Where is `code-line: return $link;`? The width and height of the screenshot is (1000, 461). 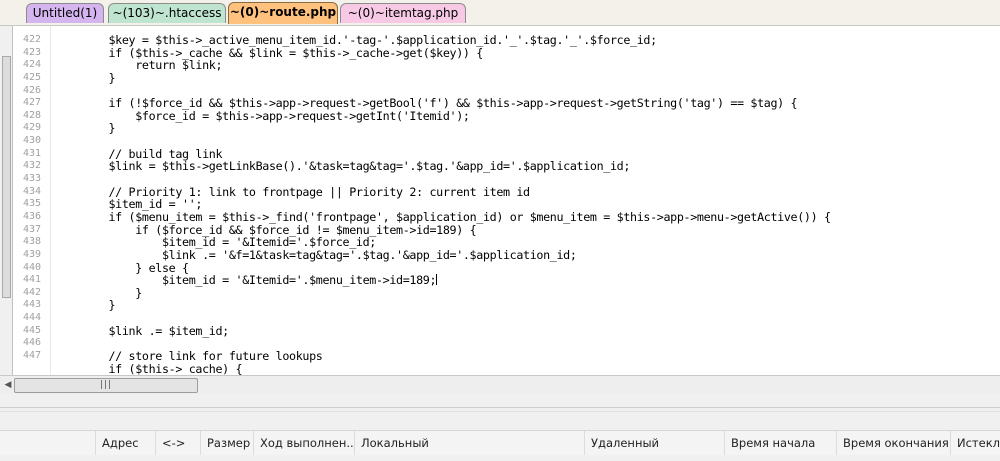 code-line: return $link; is located at coordinates (527, 65).